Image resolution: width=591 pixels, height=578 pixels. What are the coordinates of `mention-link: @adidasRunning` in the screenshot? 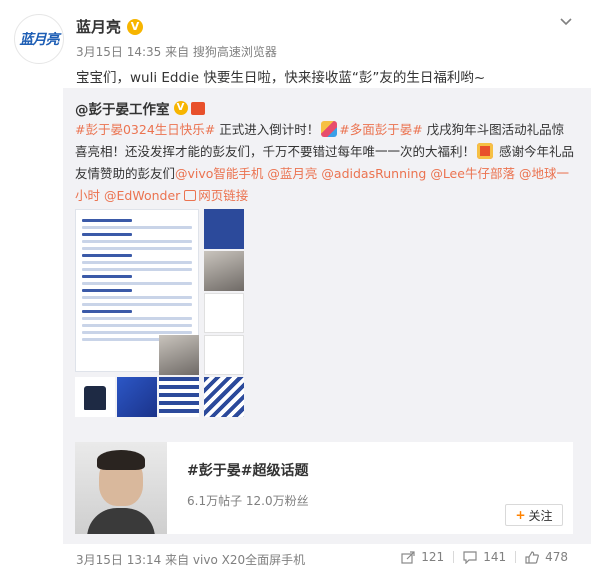 It's located at (373, 173).